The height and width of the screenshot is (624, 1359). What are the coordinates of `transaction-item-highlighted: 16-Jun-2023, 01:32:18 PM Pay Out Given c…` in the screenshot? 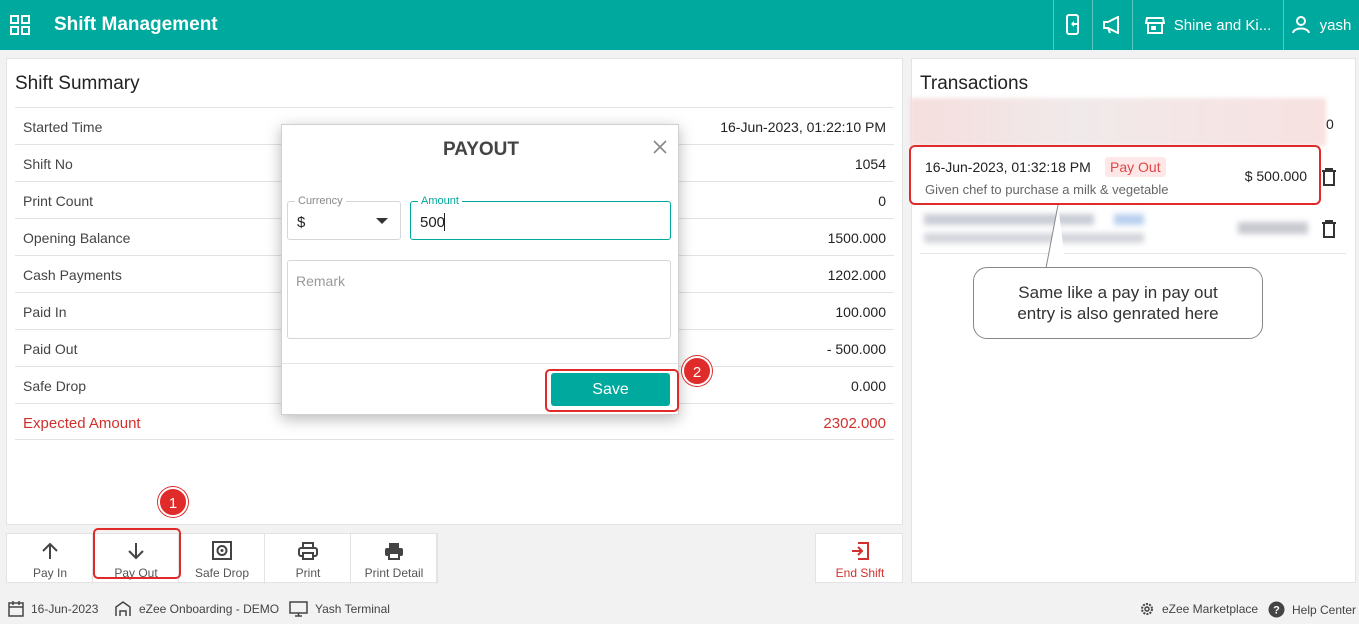 It's located at (1115, 175).